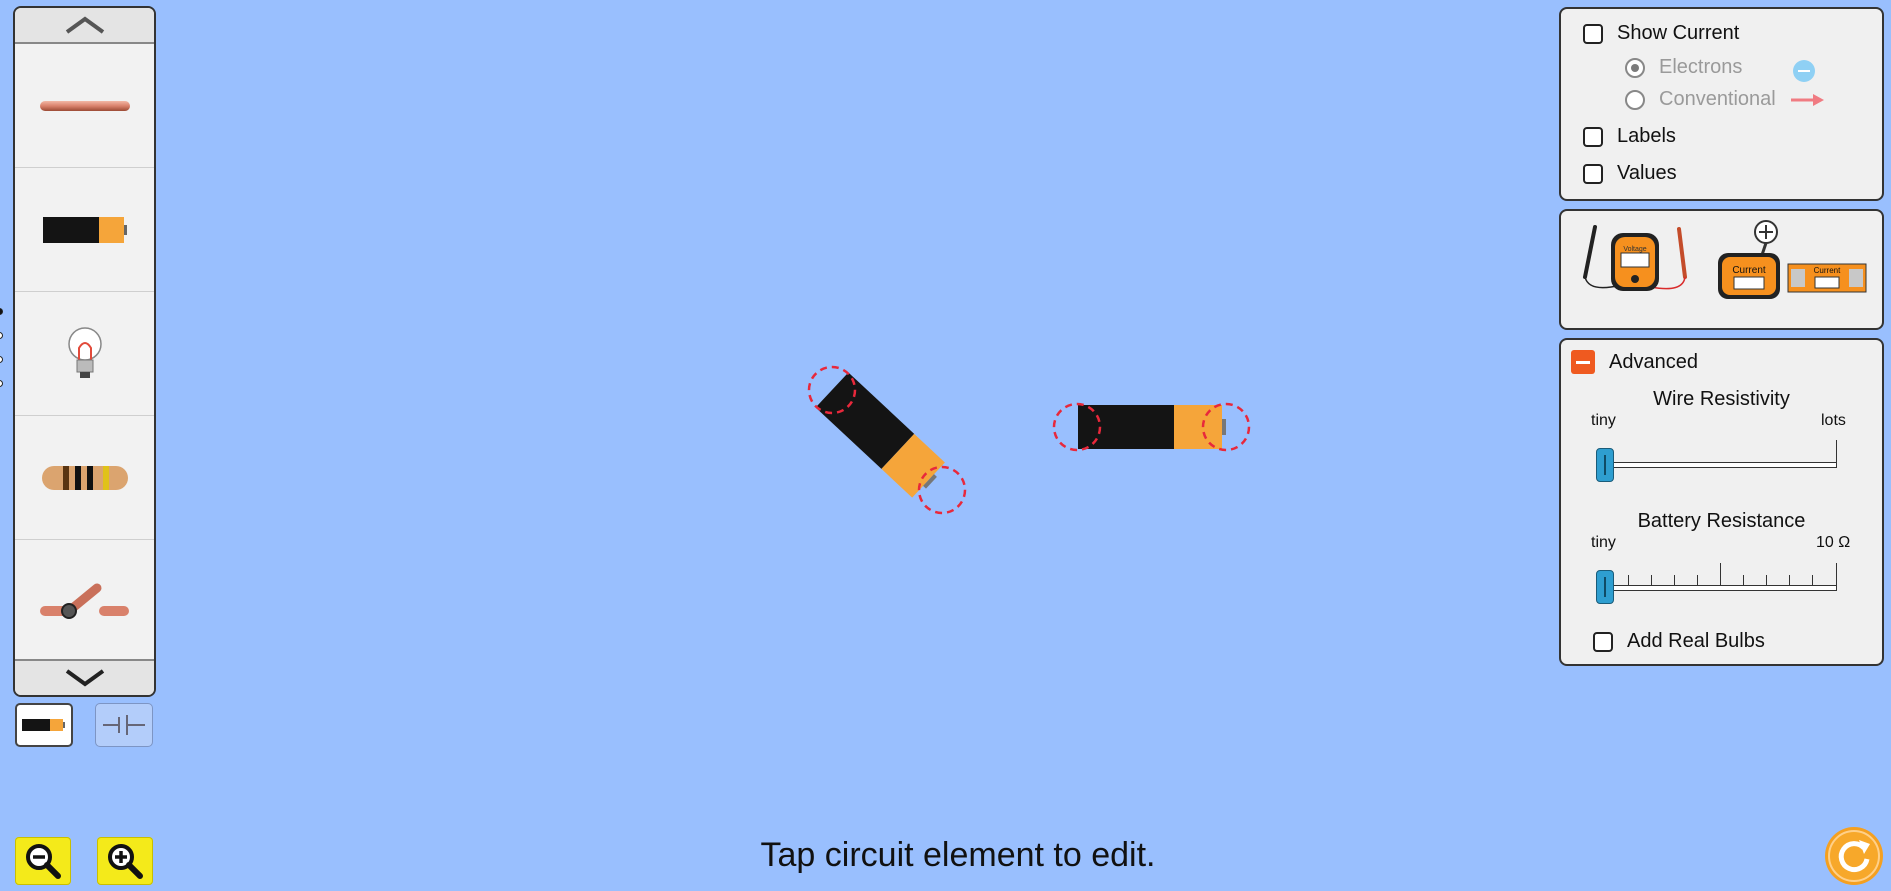 This screenshot has width=1891, height=891. What do you see at coordinates (1634, 249) in the screenshot?
I see `voltmeter-label: Voltage` at bounding box center [1634, 249].